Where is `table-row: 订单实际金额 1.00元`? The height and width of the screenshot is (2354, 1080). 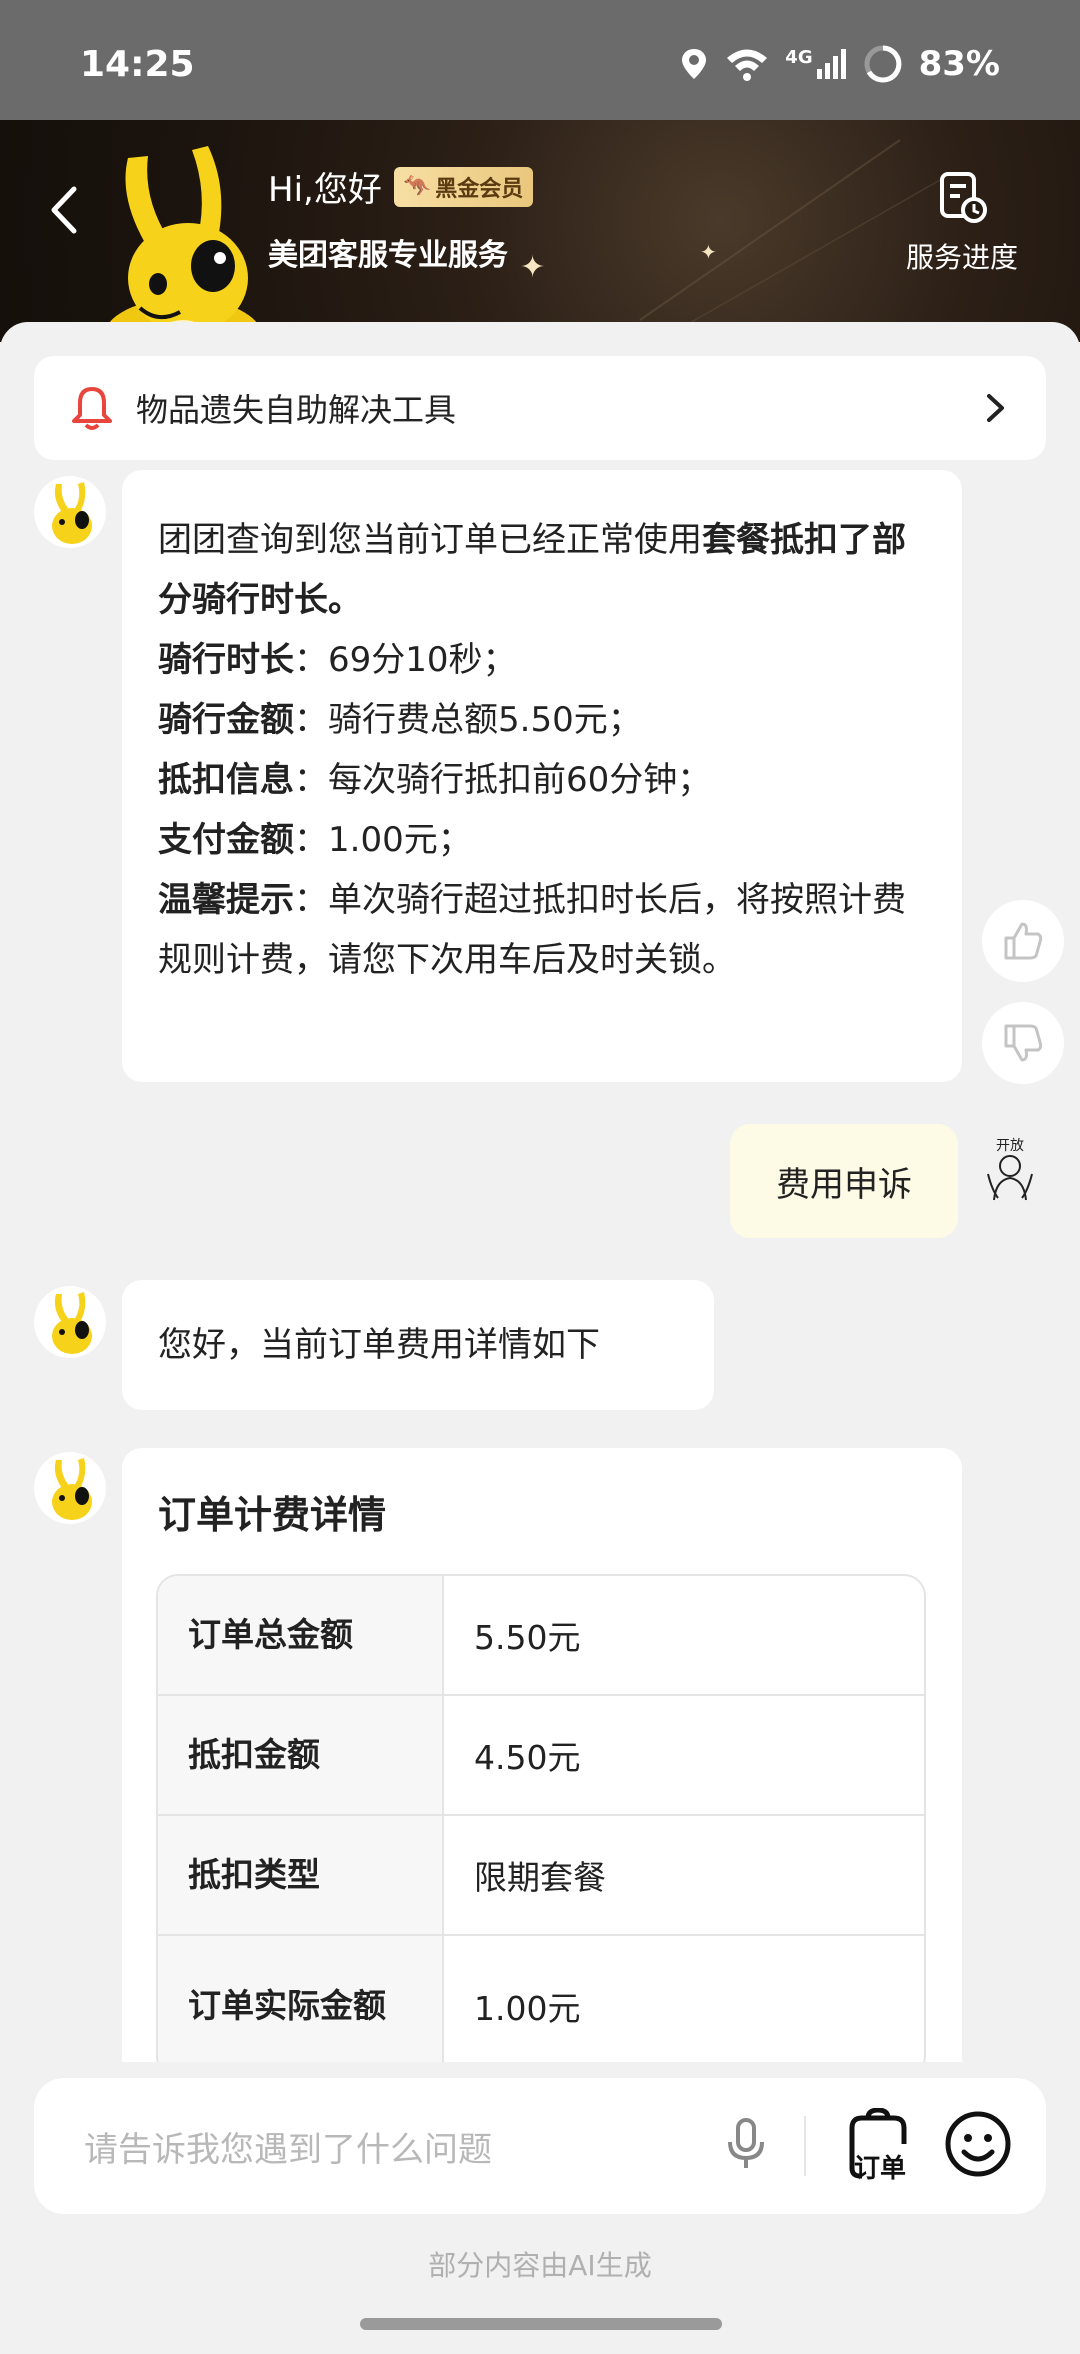
table-row: 订单实际金额 1.00元 is located at coordinates (541, 1999).